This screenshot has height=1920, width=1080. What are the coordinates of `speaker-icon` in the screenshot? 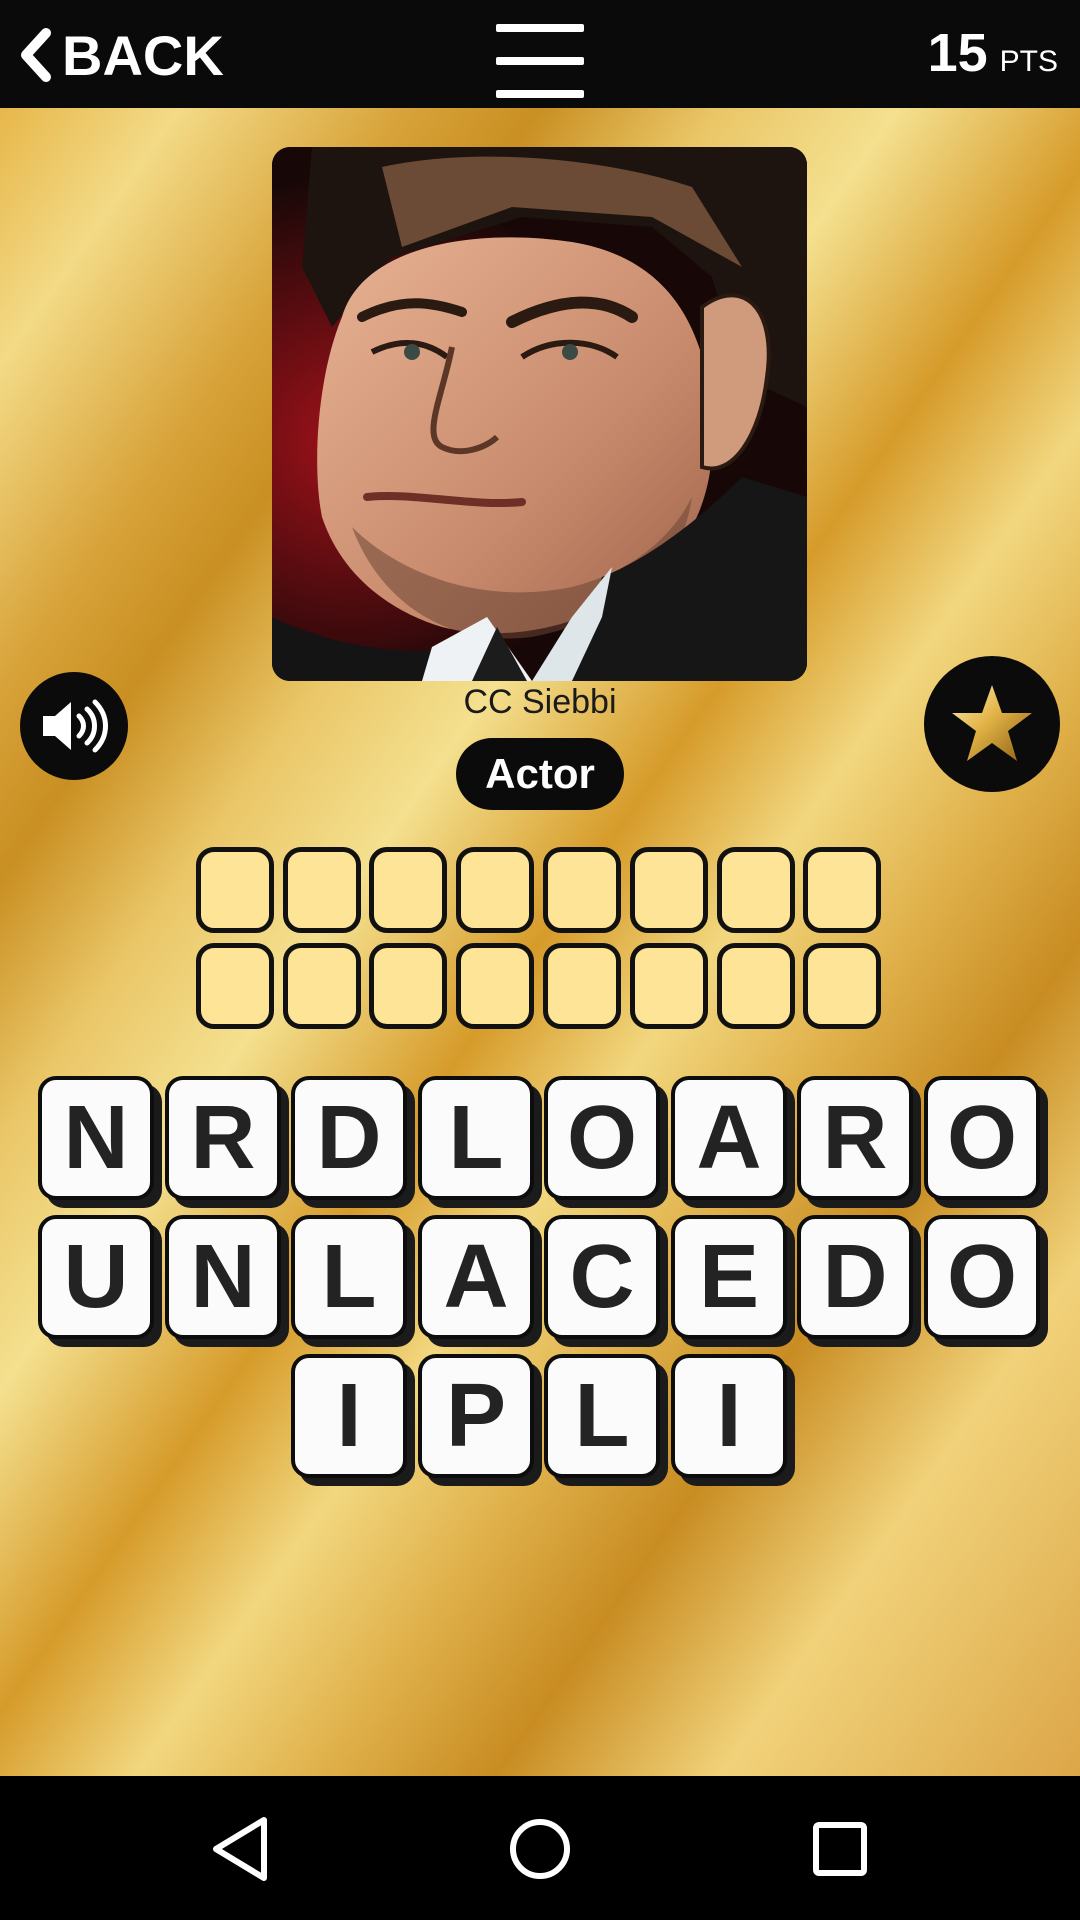 It's located at (75, 726).